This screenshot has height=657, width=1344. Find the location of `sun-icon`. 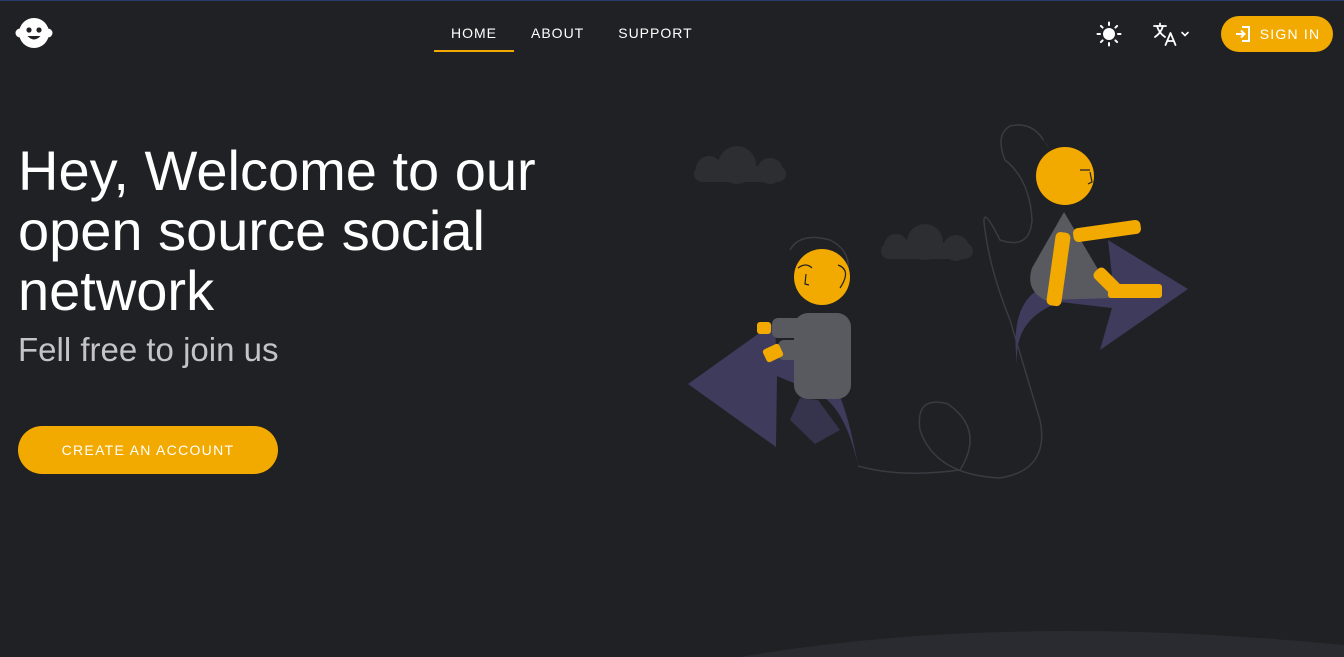

sun-icon is located at coordinates (1109, 34).